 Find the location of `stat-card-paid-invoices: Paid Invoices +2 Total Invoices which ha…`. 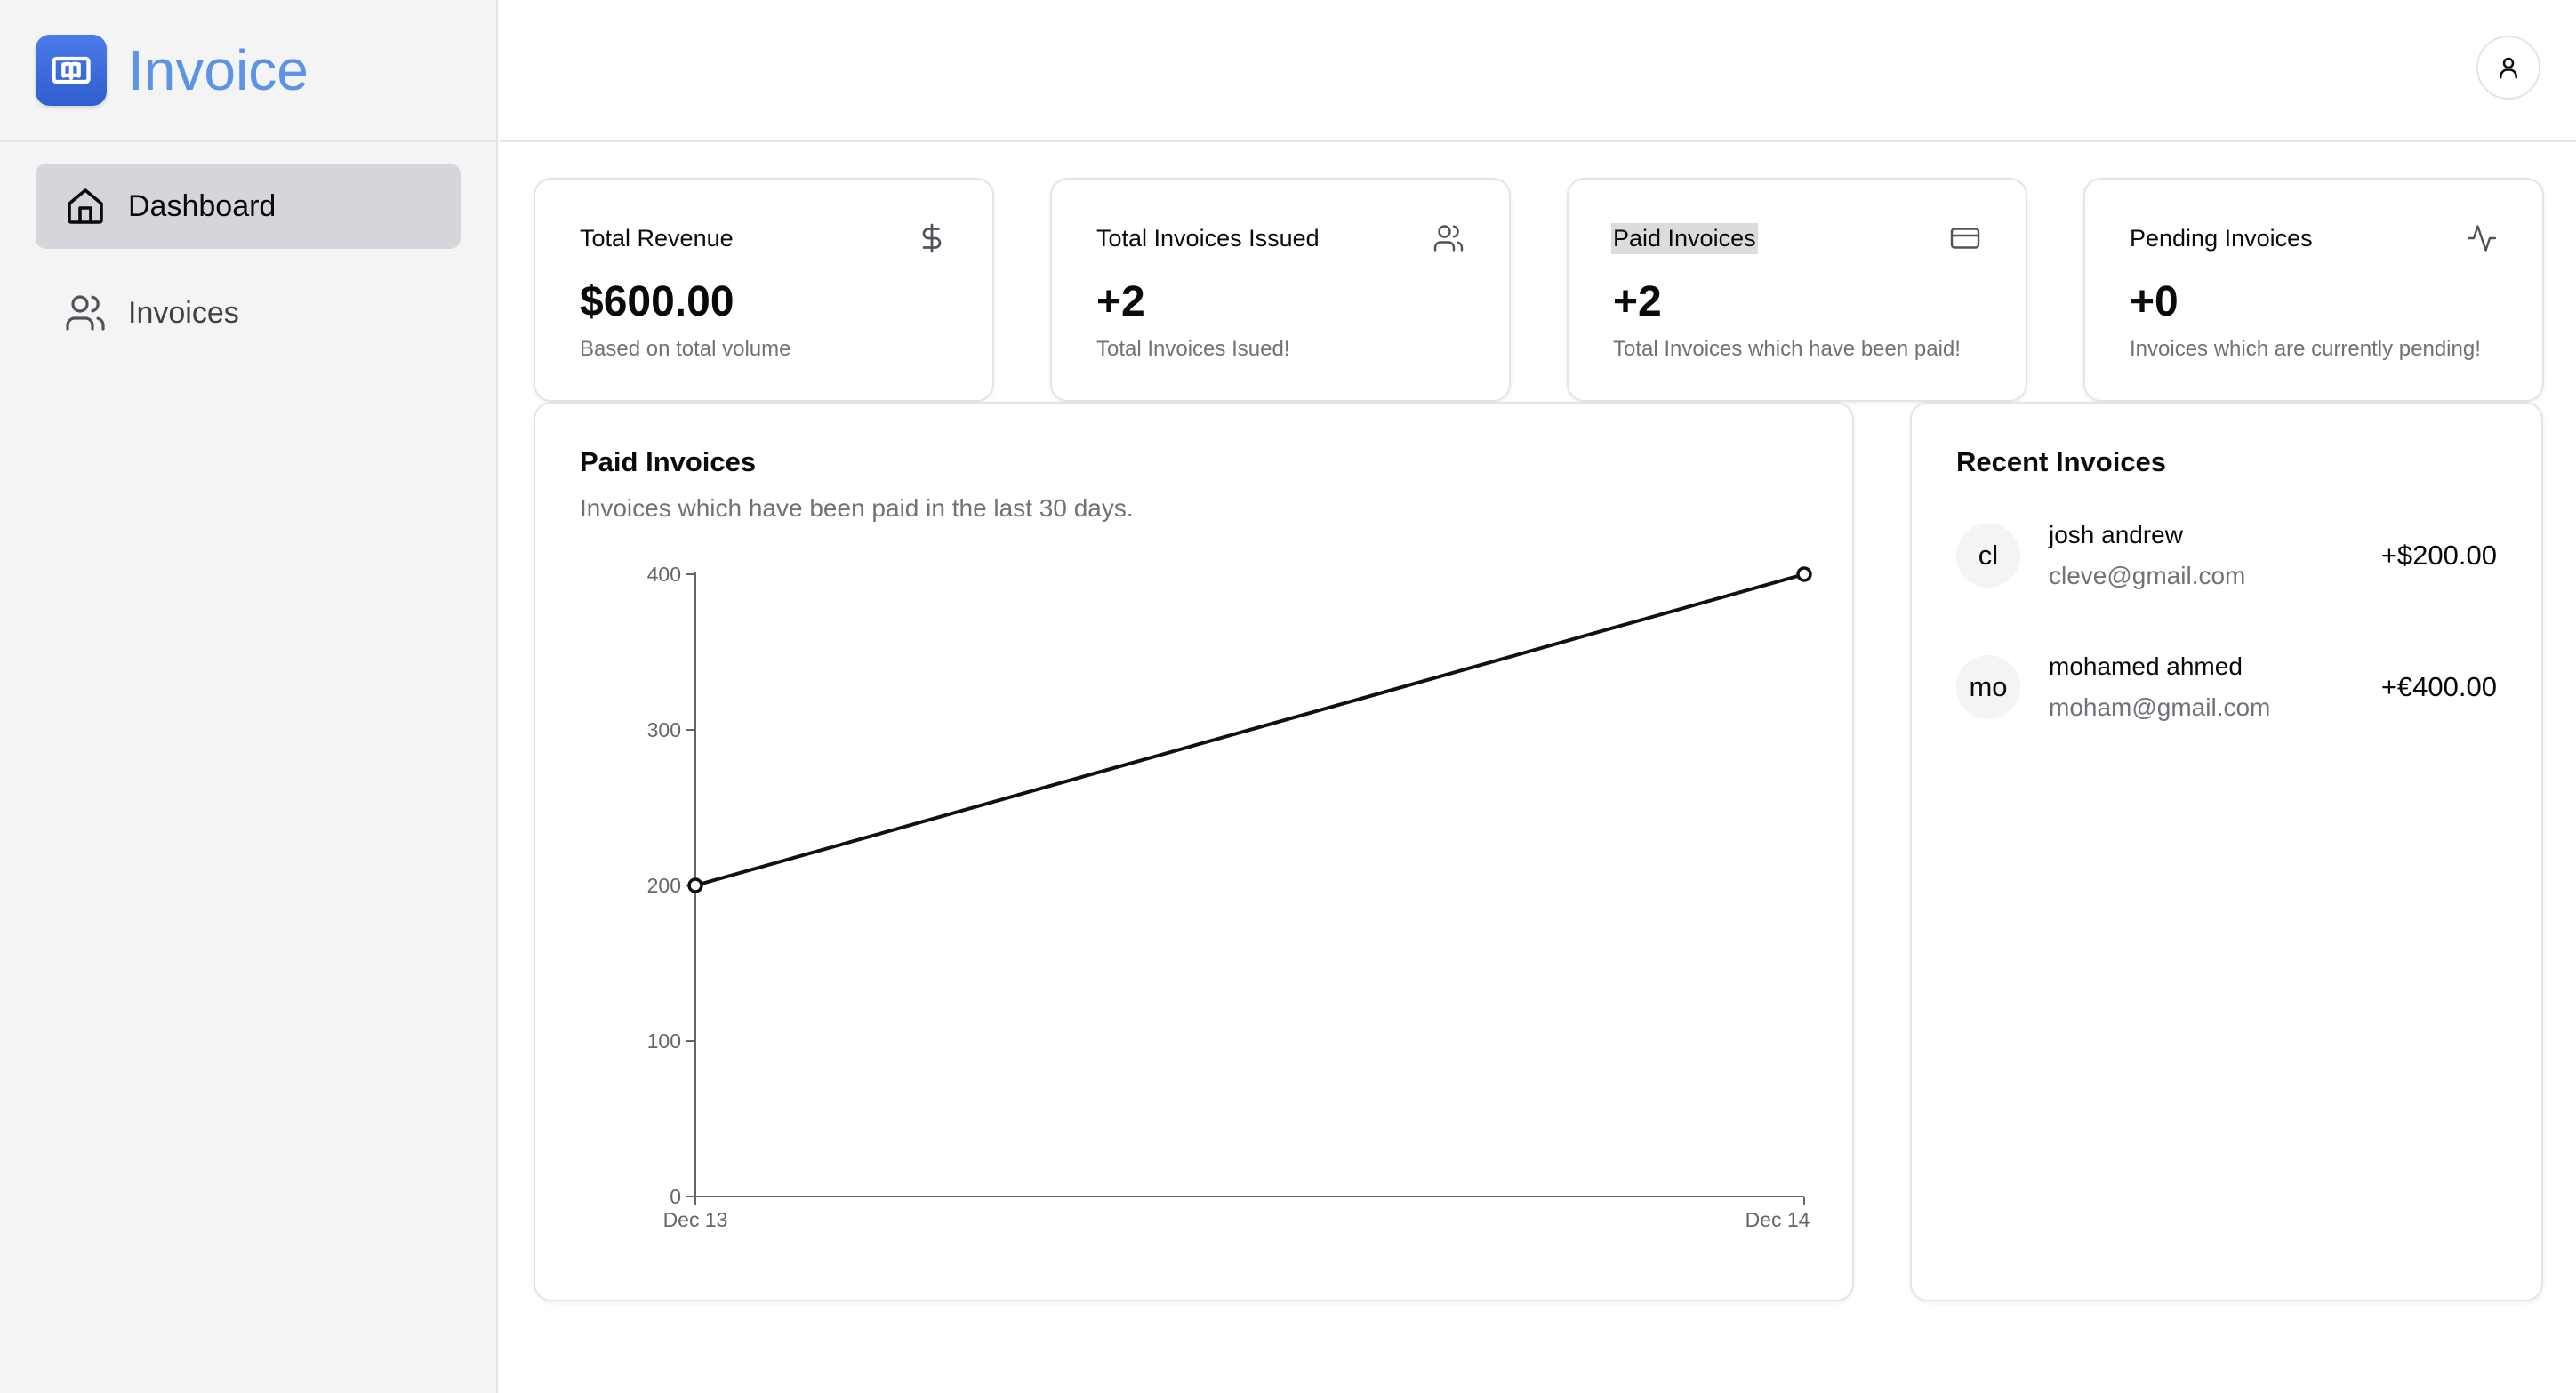

stat-card-paid-invoices: Paid Invoices +2 Total Invoices which ha… is located at coordinates (1797, 290).